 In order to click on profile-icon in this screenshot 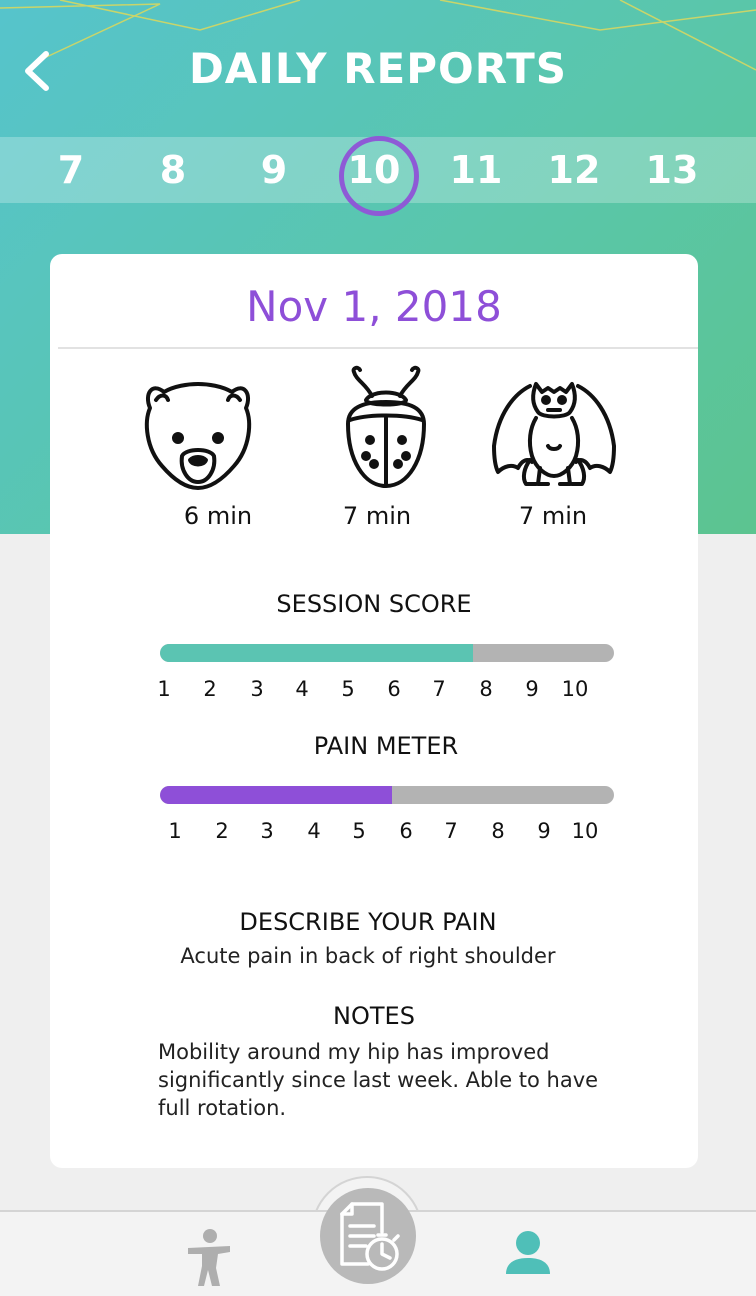, I will do `click(528, 1252)`.